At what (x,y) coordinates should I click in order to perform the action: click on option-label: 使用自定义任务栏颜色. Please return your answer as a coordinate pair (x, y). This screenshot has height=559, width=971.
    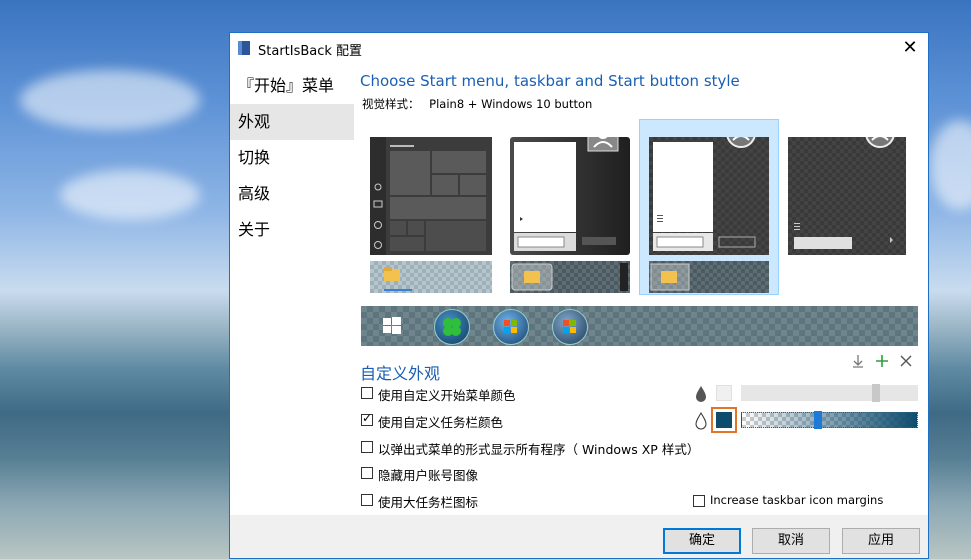
    Looking at the image, I should click on (441, 422).